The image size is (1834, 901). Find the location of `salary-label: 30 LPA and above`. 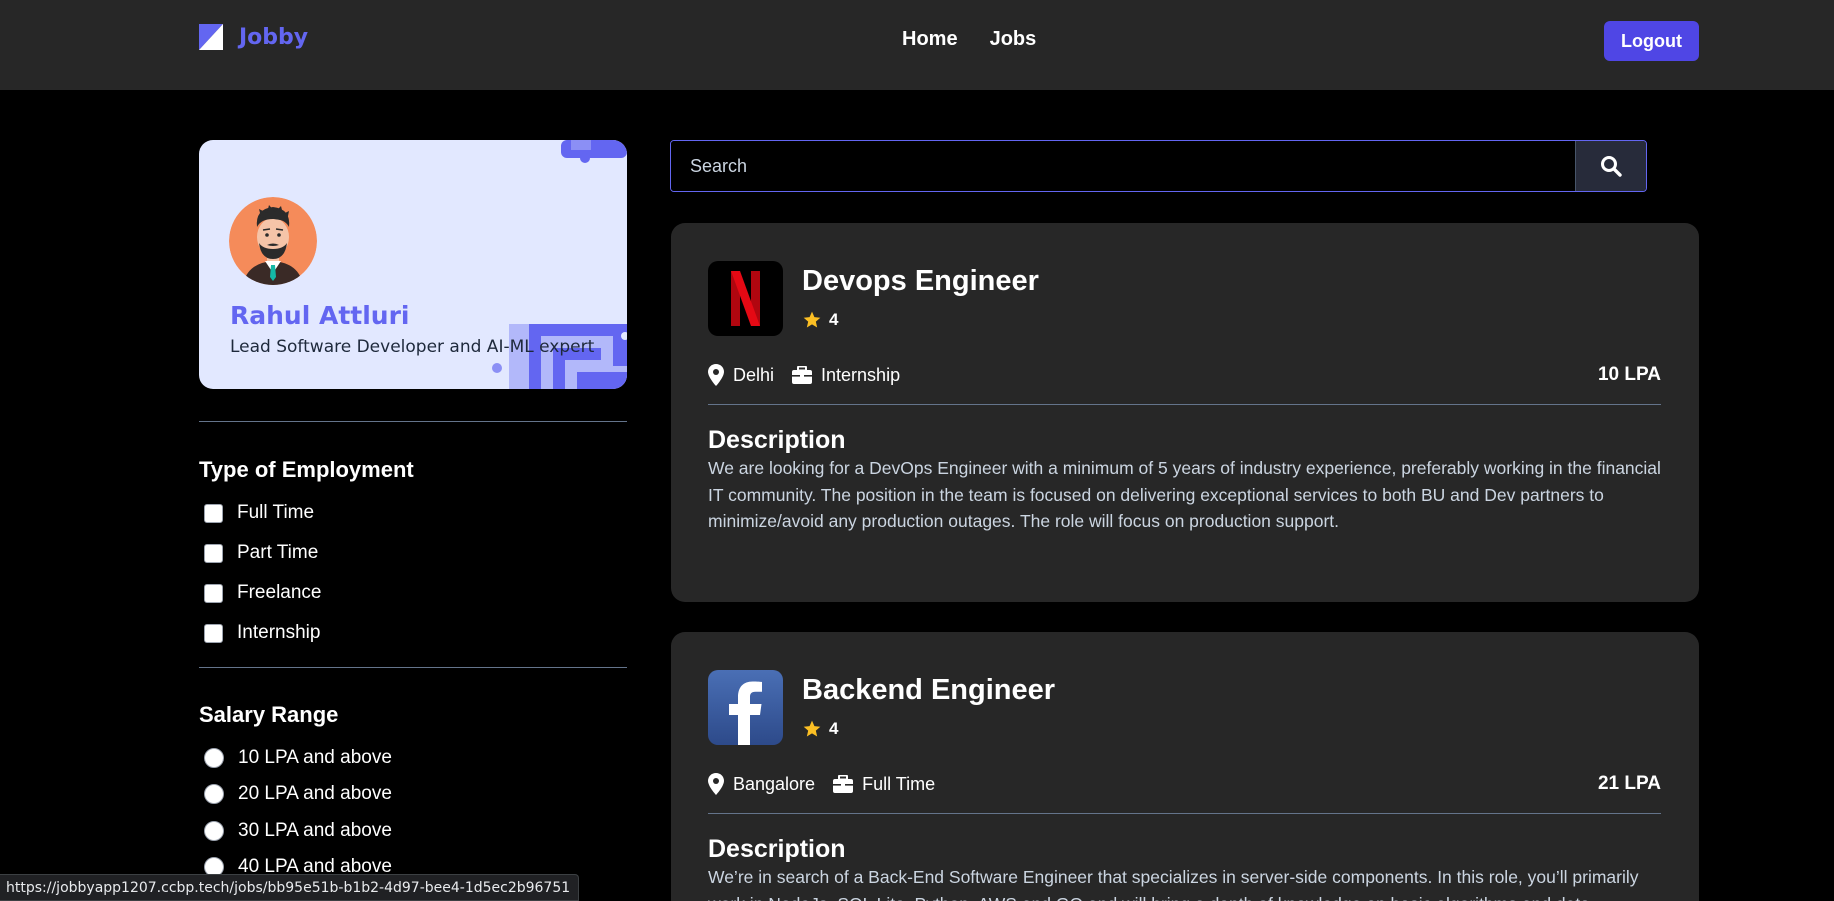

salary-label: 30 LPA and above is located at coordinates (315, 830).